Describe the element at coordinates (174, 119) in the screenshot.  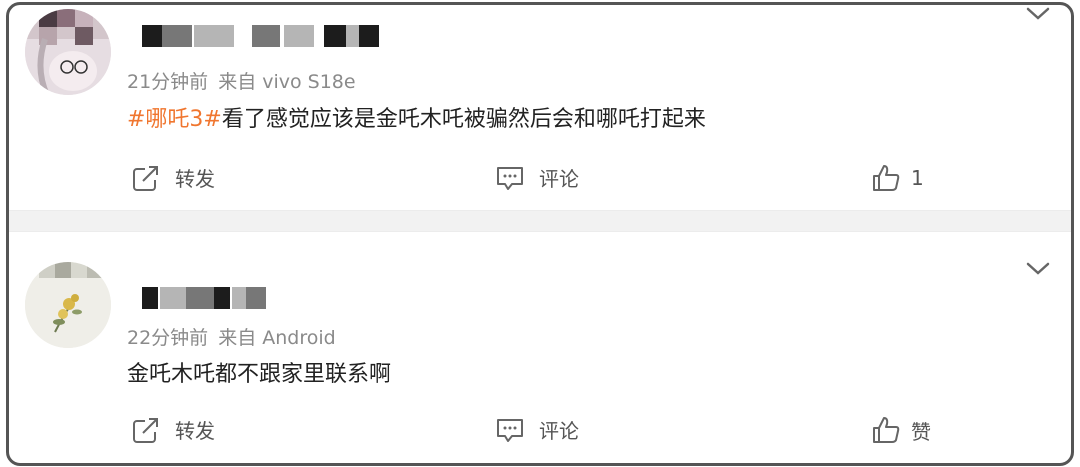
I see `hashtag-link: #哪吒3#` at that location.